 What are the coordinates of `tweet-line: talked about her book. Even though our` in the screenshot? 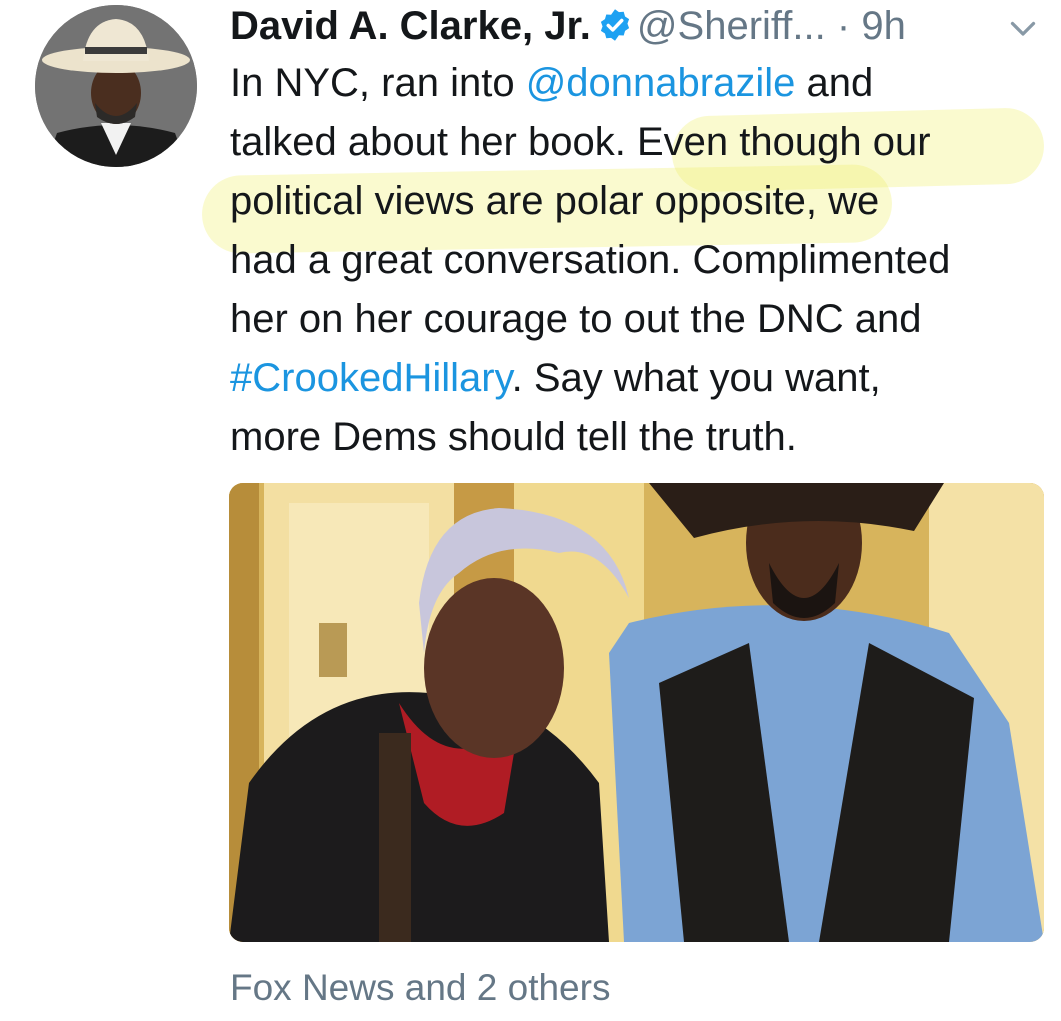 It's located at (580, 142).